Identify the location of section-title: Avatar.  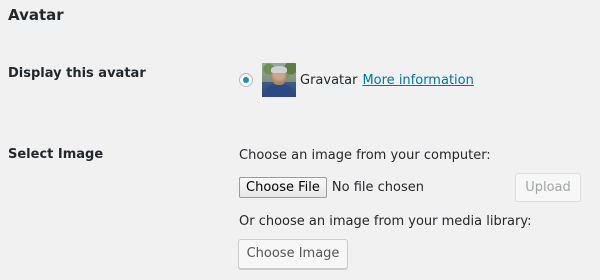
(36, 15).